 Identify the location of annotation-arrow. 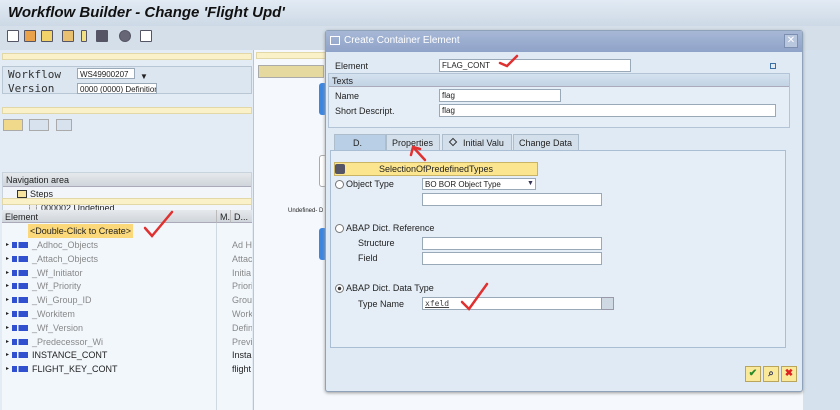
(418, 153).